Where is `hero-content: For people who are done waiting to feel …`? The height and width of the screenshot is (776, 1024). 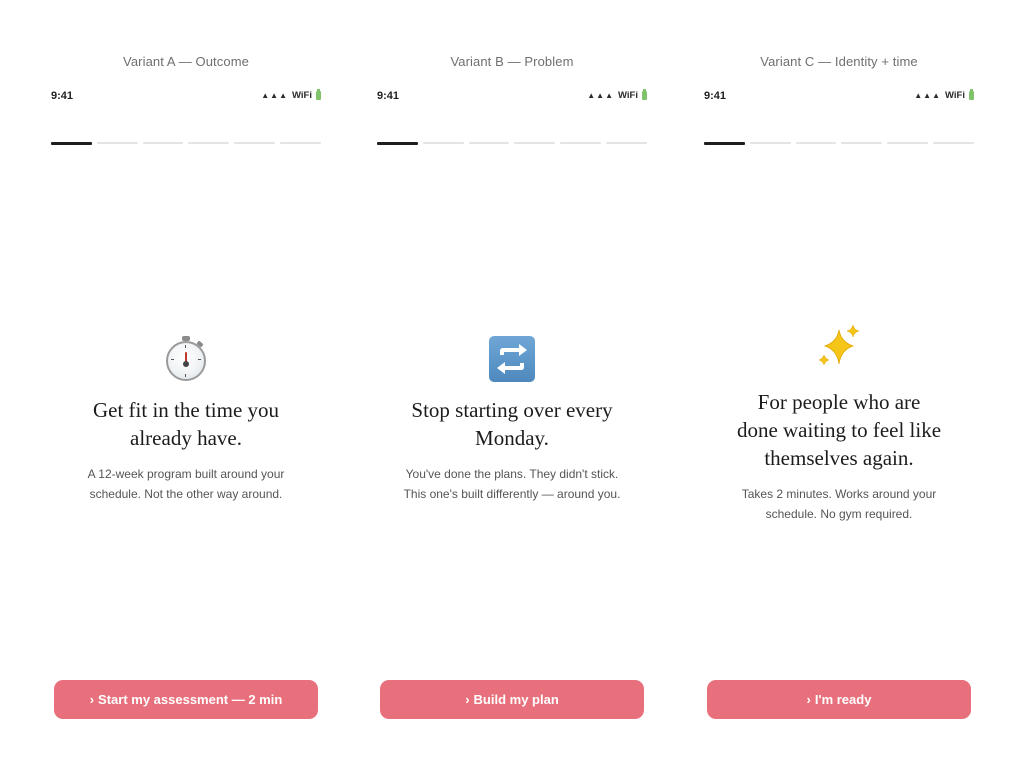
hero-content: For people who are done waiting to feel … is located at coordinates (839, 423).